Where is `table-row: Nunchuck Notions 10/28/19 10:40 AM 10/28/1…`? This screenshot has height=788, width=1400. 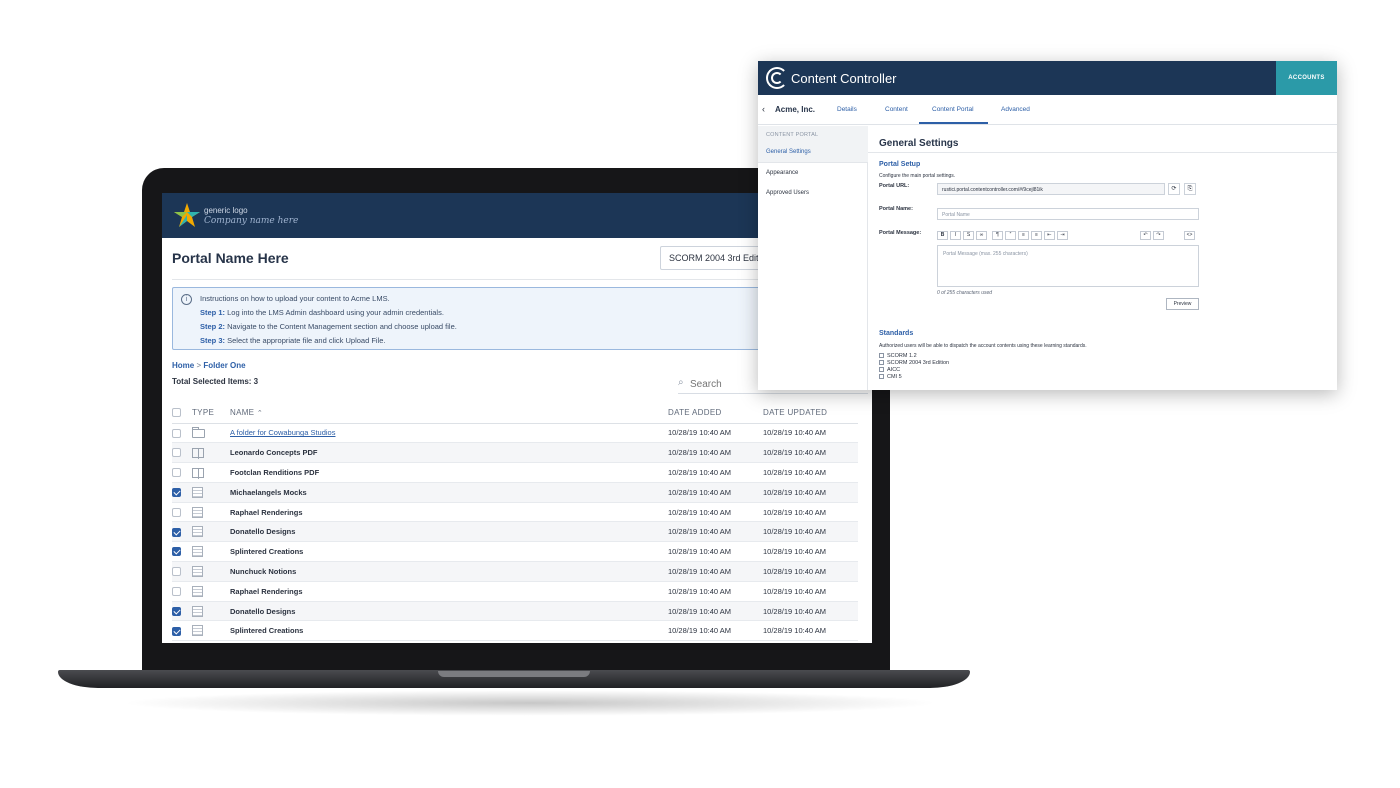 table-row: Nunchuck Notions 10/28/19 10:40 AM 10/28/1… is located at coordinates (515, 571).